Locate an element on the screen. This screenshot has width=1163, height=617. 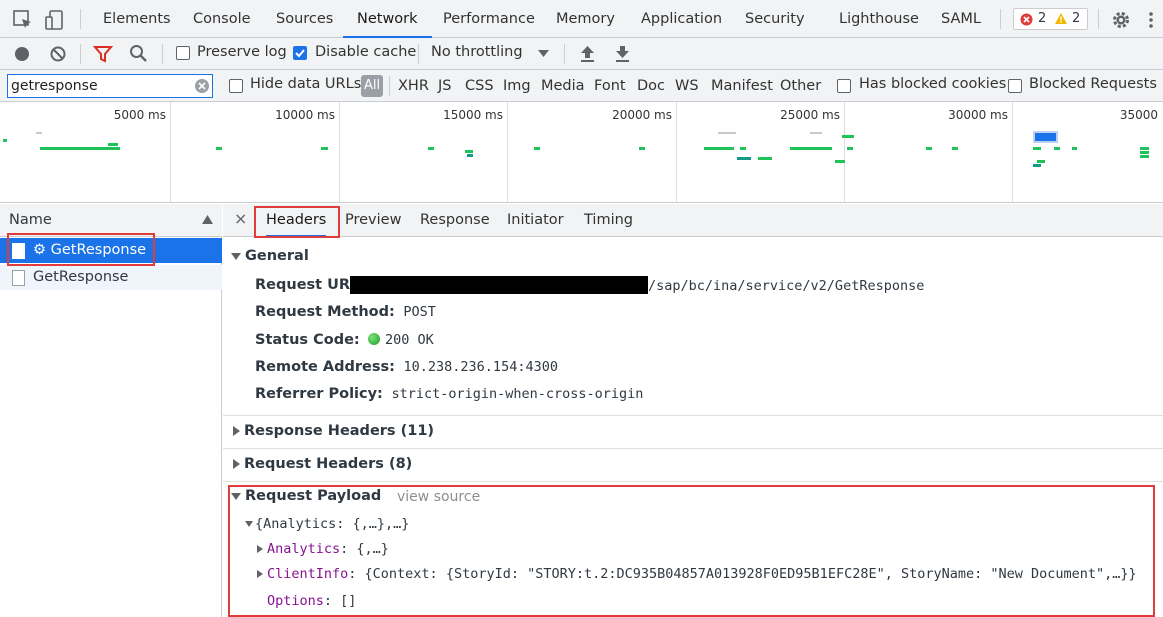
preserve-log-checkbox is located at coordinates (183, 53).